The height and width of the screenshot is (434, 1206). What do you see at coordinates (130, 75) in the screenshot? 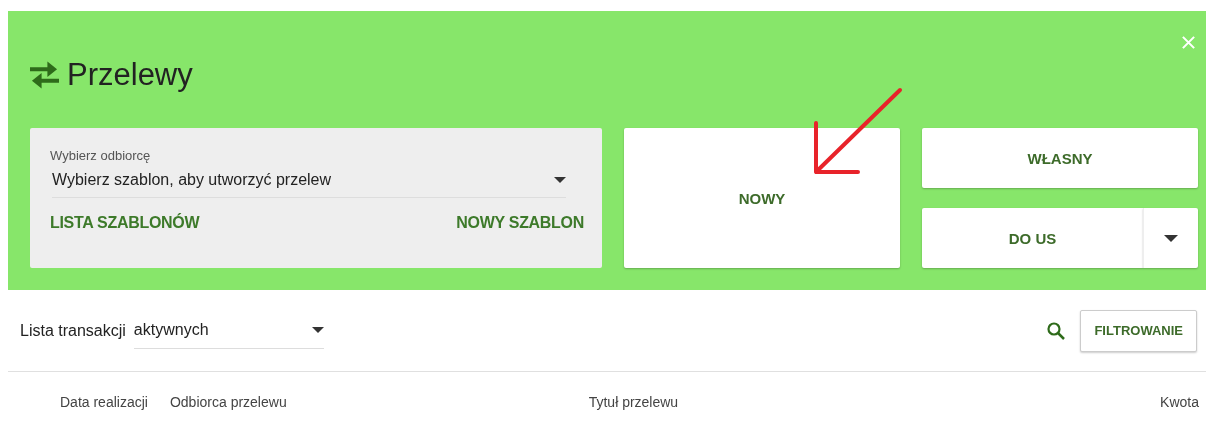
I see `page-title: Przelewy` at bounding box center [130, 75].